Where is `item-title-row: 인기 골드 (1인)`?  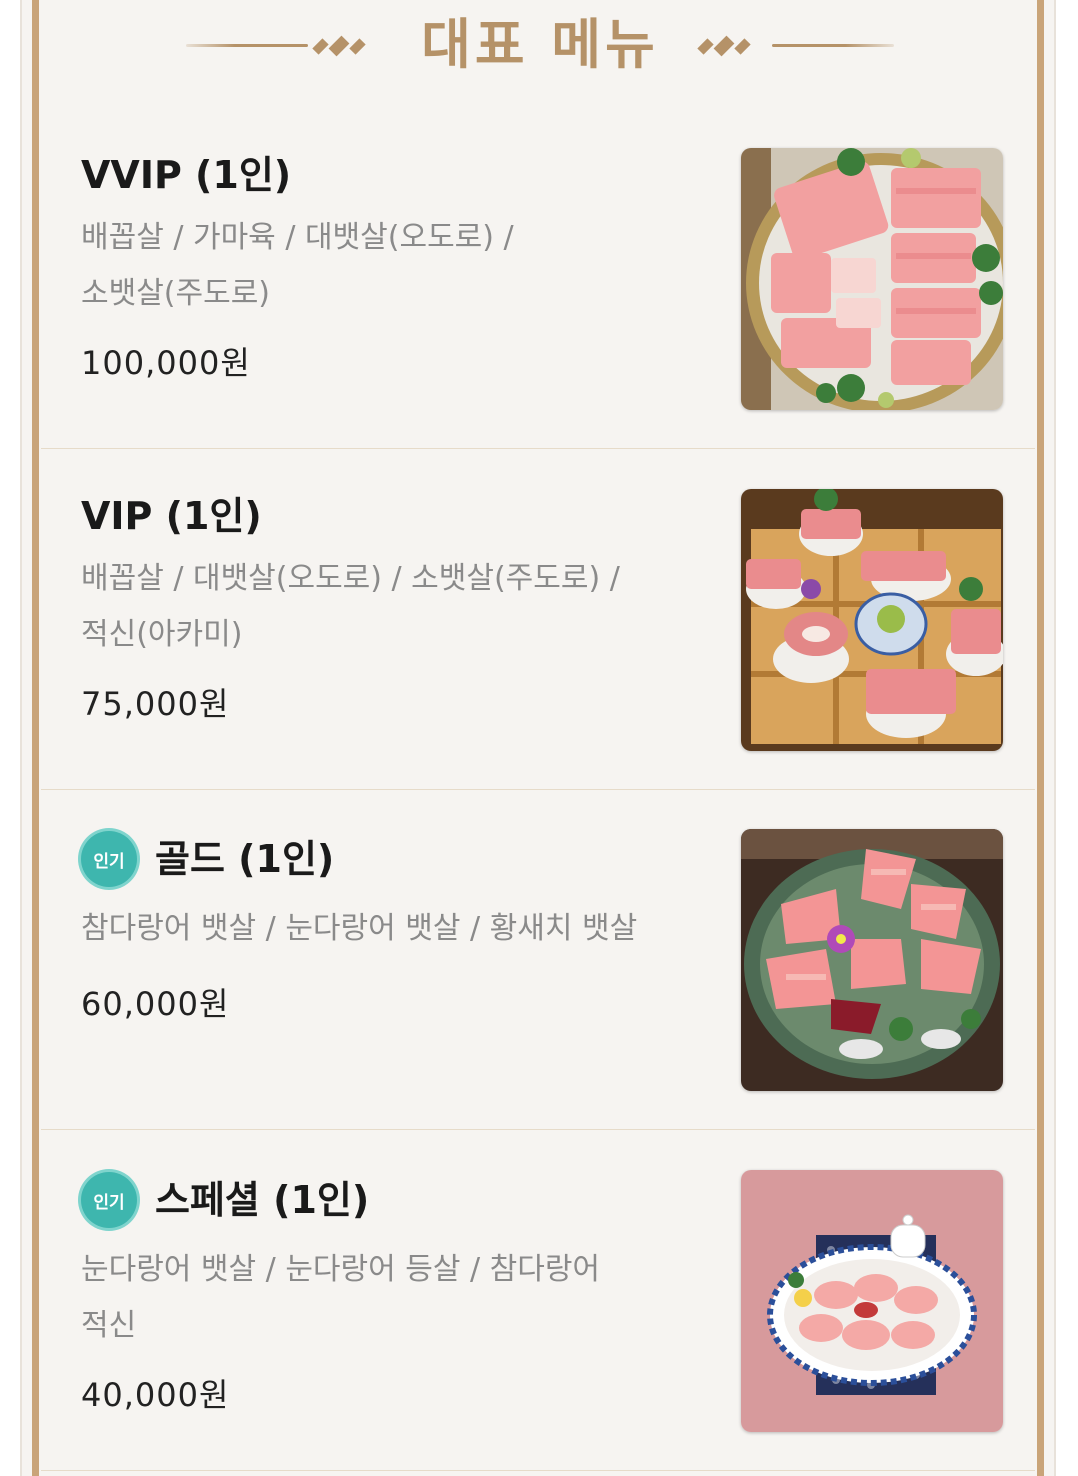 item-title-row: 인기 골드 (1인) is located at coordinates (207, 859).